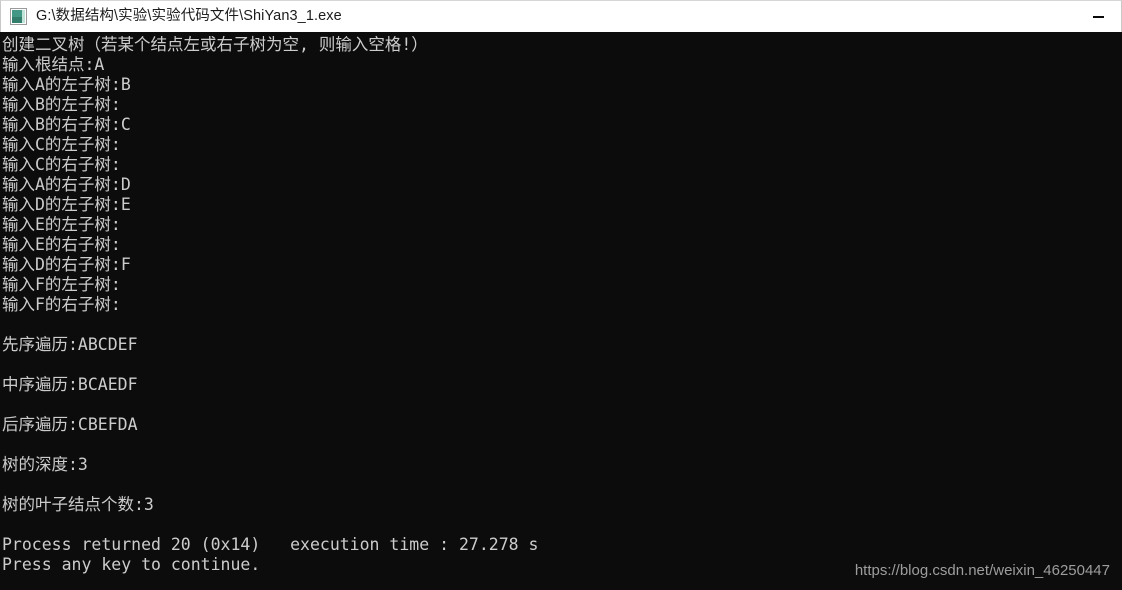 The height and width of the screenshot is (590, 1122). I want to click on console-line: 输入E的右子树:, so click(61, 244).